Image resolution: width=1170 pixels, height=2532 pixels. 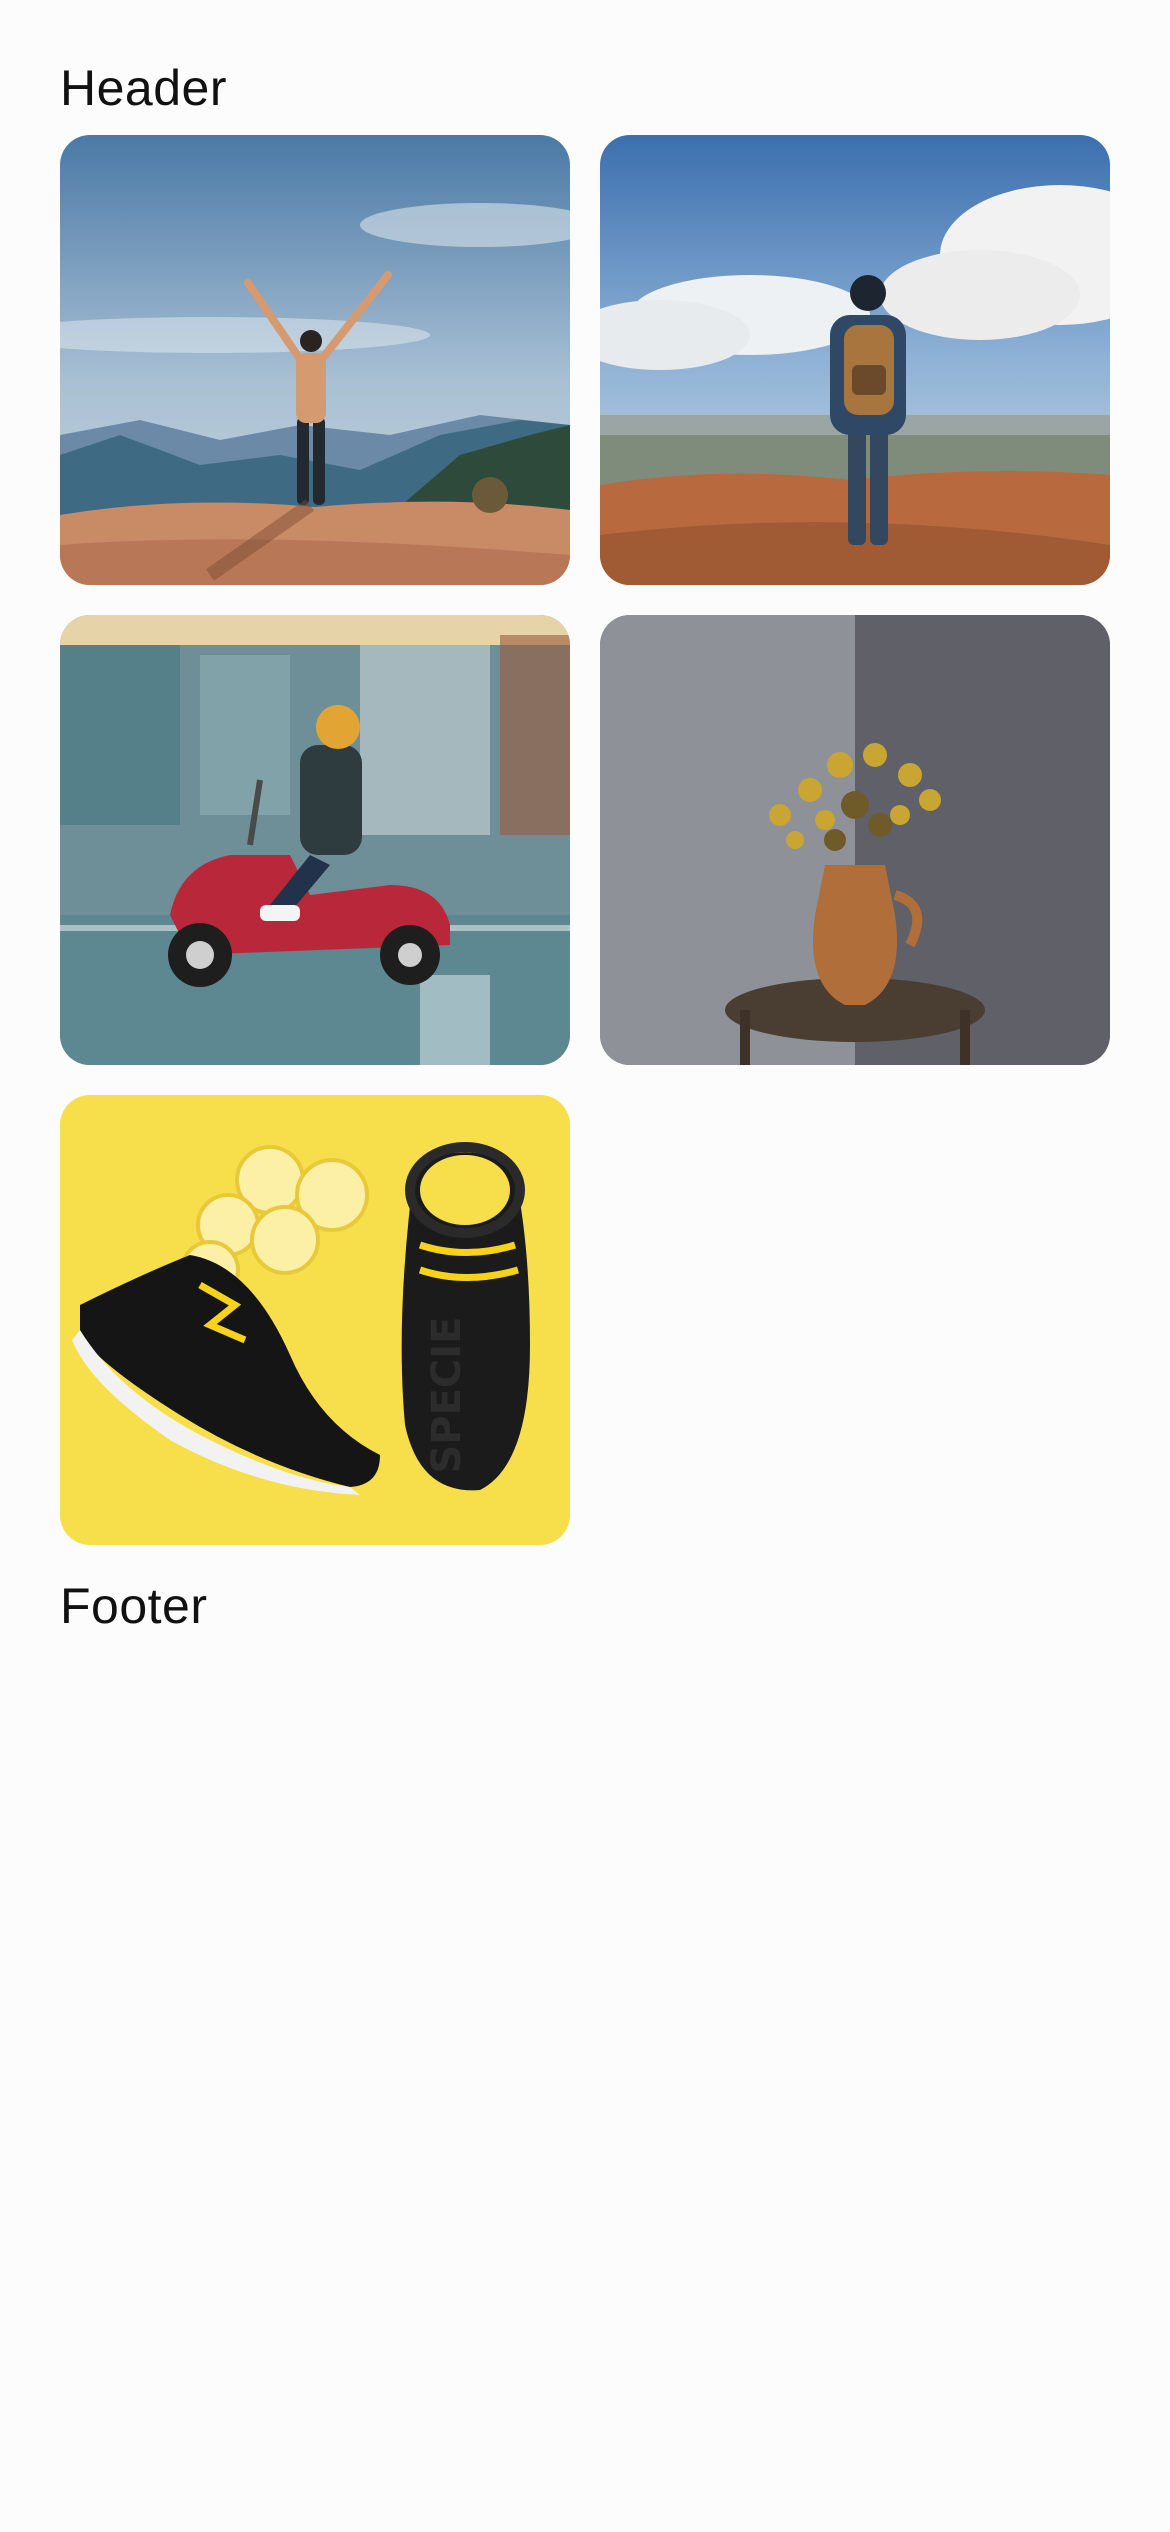 I want to click on hiker-photo-image, so click(x=315, y=360).